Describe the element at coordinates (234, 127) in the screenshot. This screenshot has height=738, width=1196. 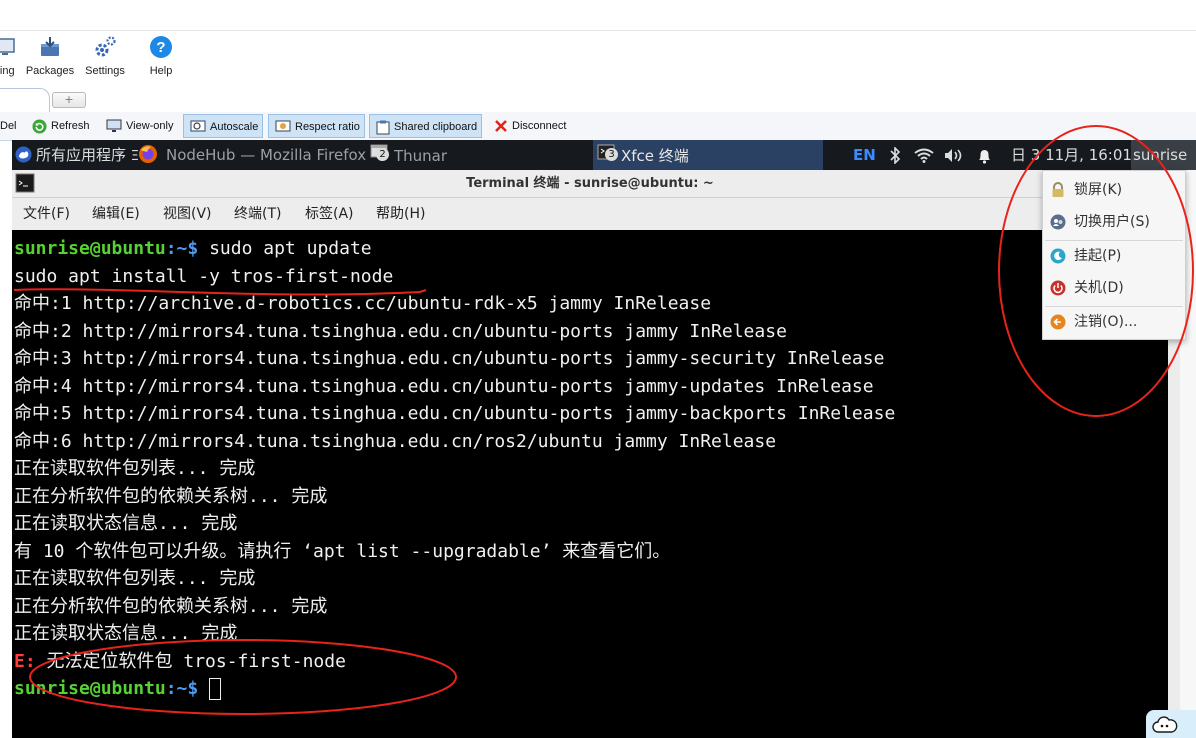
I see `autoscale-label: Autoscale` at that location.